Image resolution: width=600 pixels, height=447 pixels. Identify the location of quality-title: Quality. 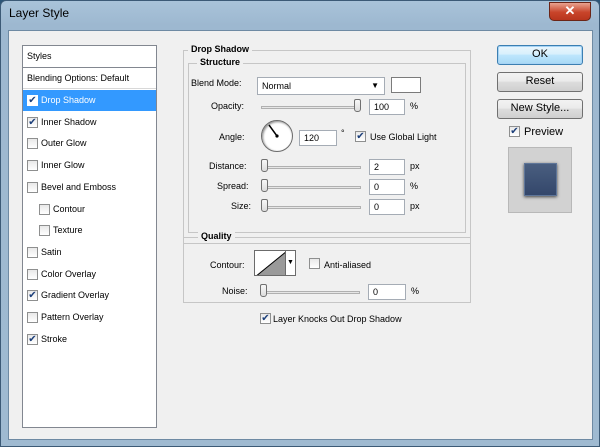
(216, 236).